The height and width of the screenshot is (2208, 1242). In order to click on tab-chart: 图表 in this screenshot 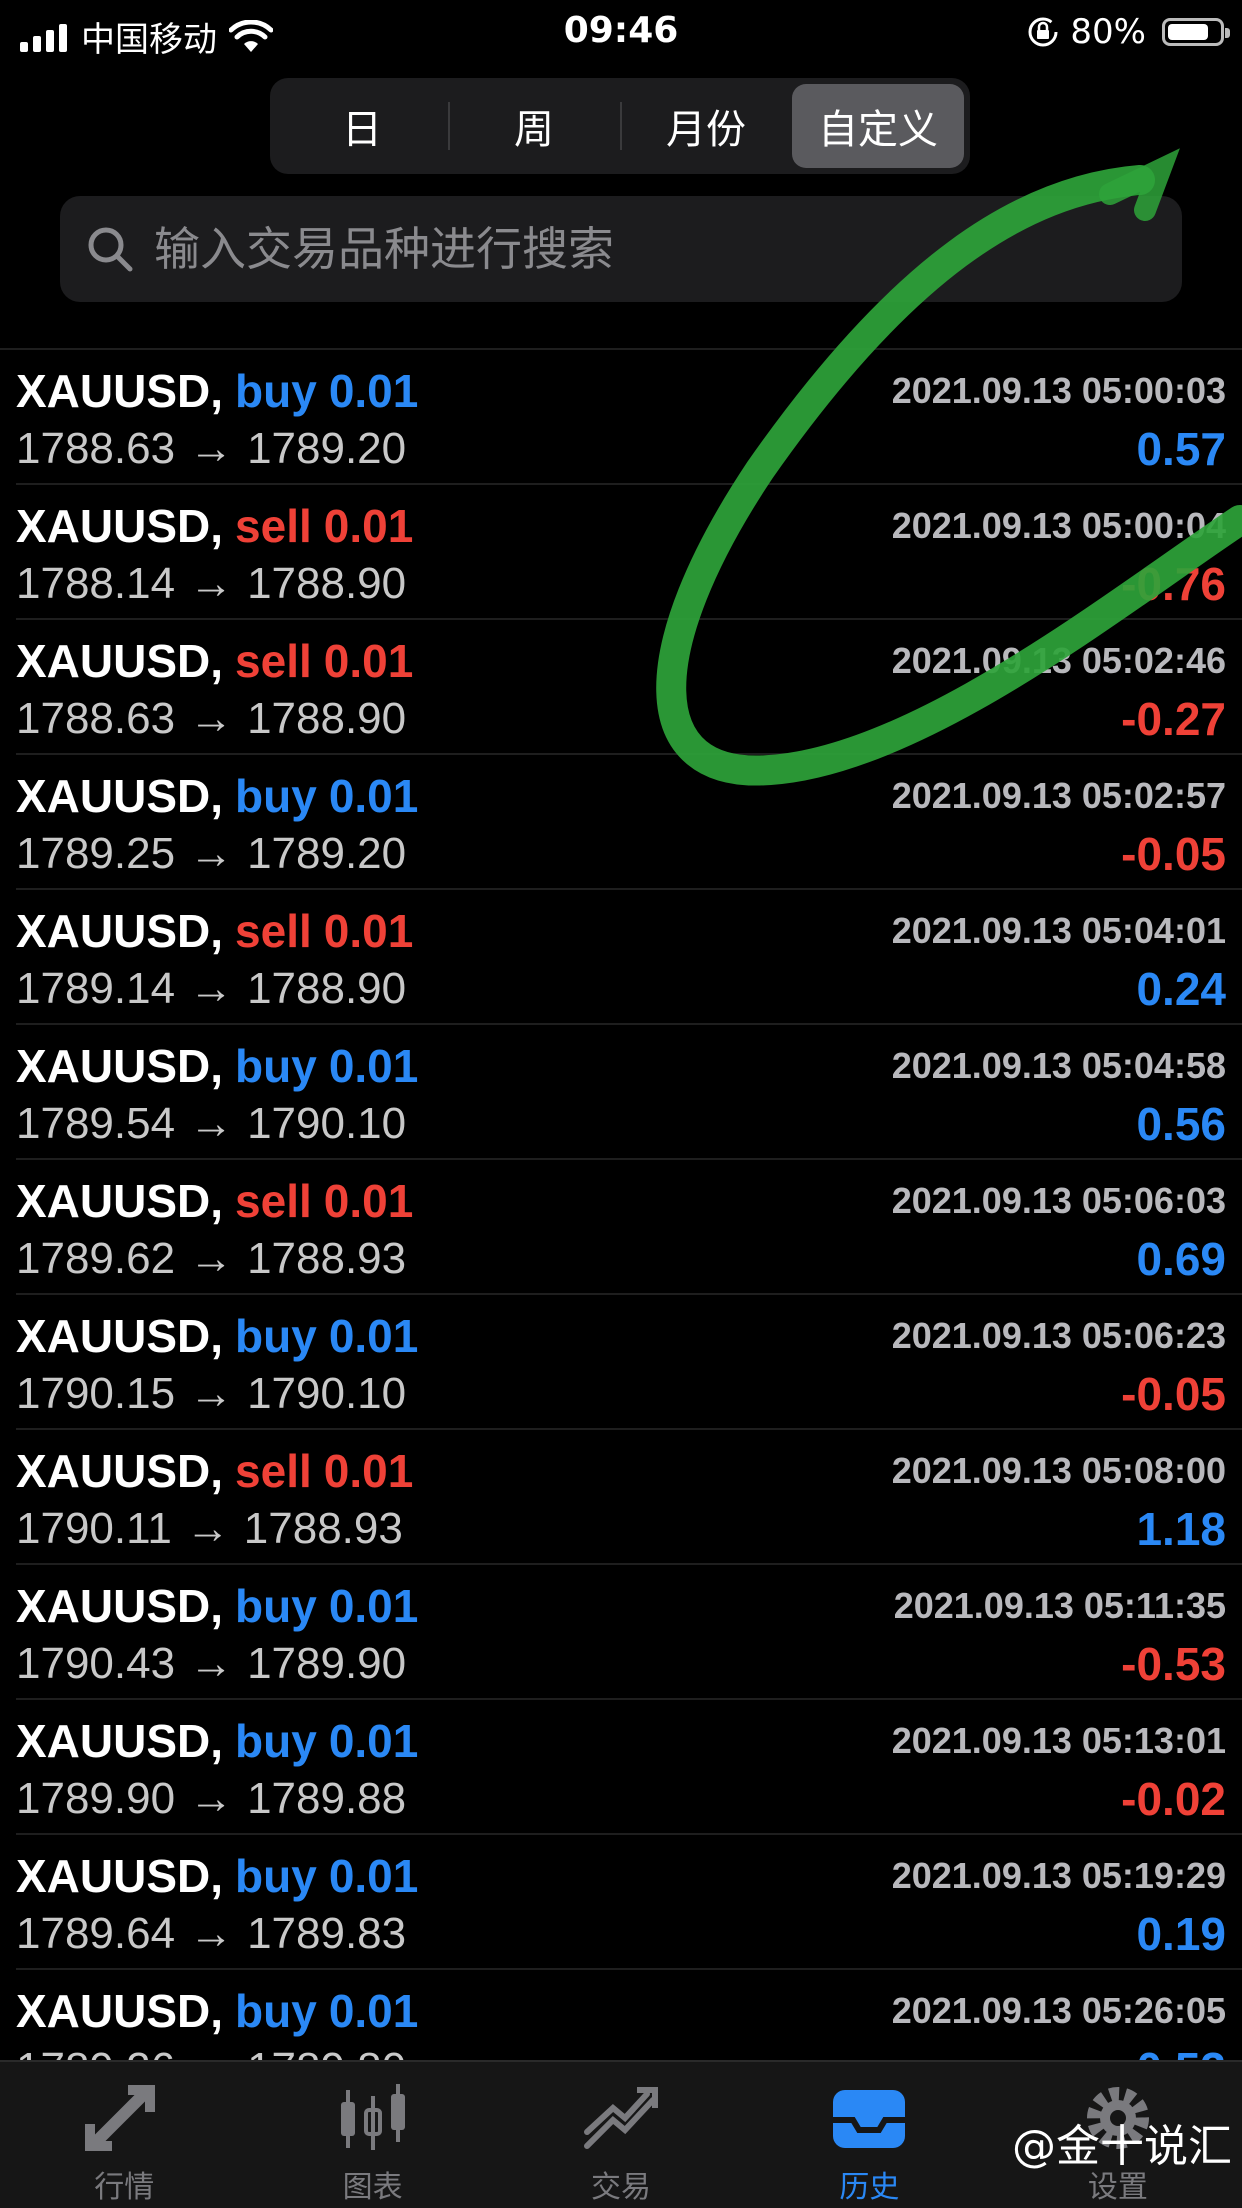, I will do `click(372, 2135)`.